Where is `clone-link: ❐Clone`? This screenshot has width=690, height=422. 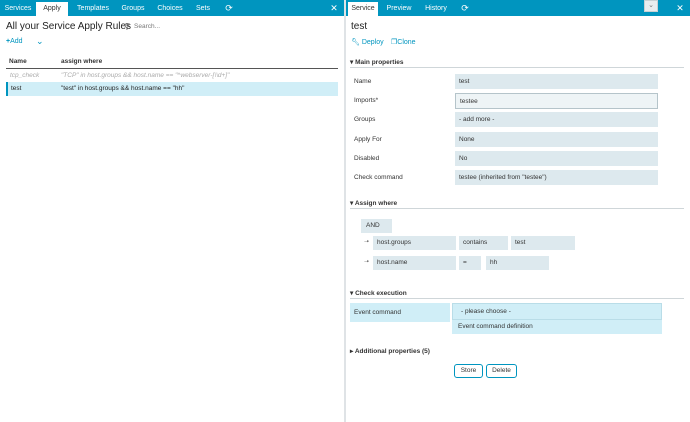
clone-link: ❐Clone is located at coordinates (403, 42).